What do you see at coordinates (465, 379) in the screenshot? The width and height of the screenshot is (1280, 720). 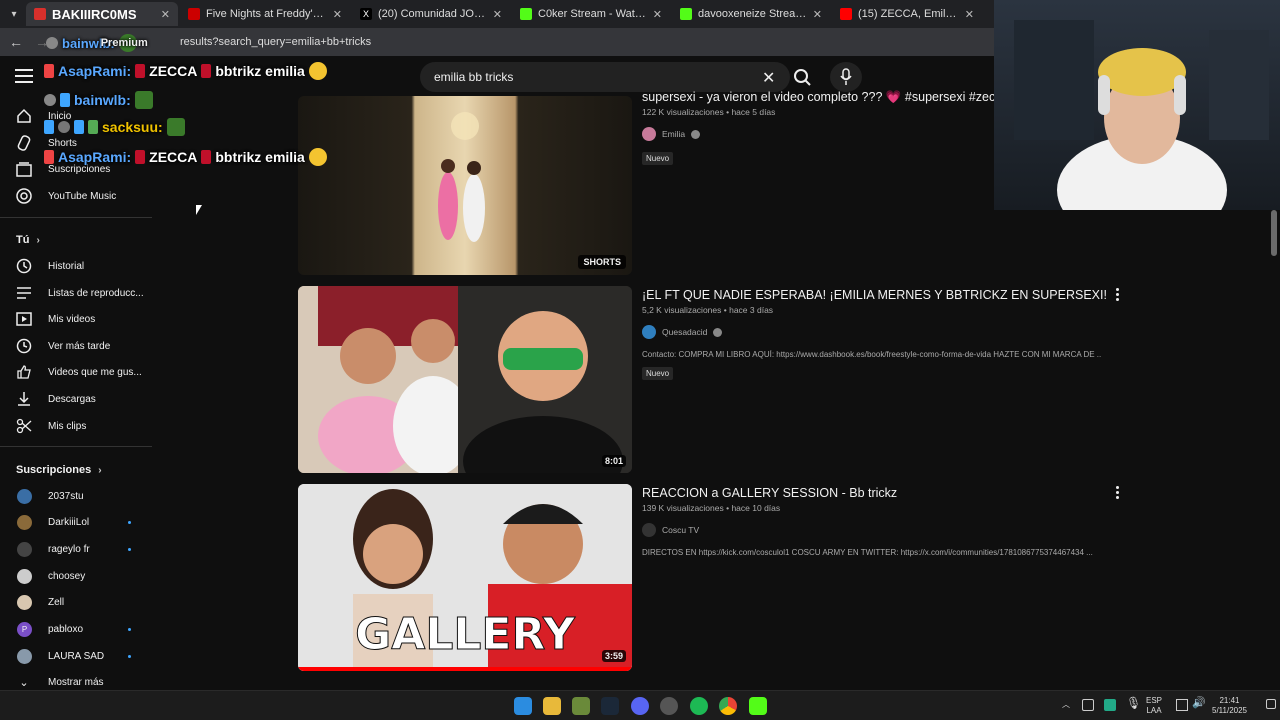 I see `video-thumbnail: 8:01` at bounding box center [465, 379].